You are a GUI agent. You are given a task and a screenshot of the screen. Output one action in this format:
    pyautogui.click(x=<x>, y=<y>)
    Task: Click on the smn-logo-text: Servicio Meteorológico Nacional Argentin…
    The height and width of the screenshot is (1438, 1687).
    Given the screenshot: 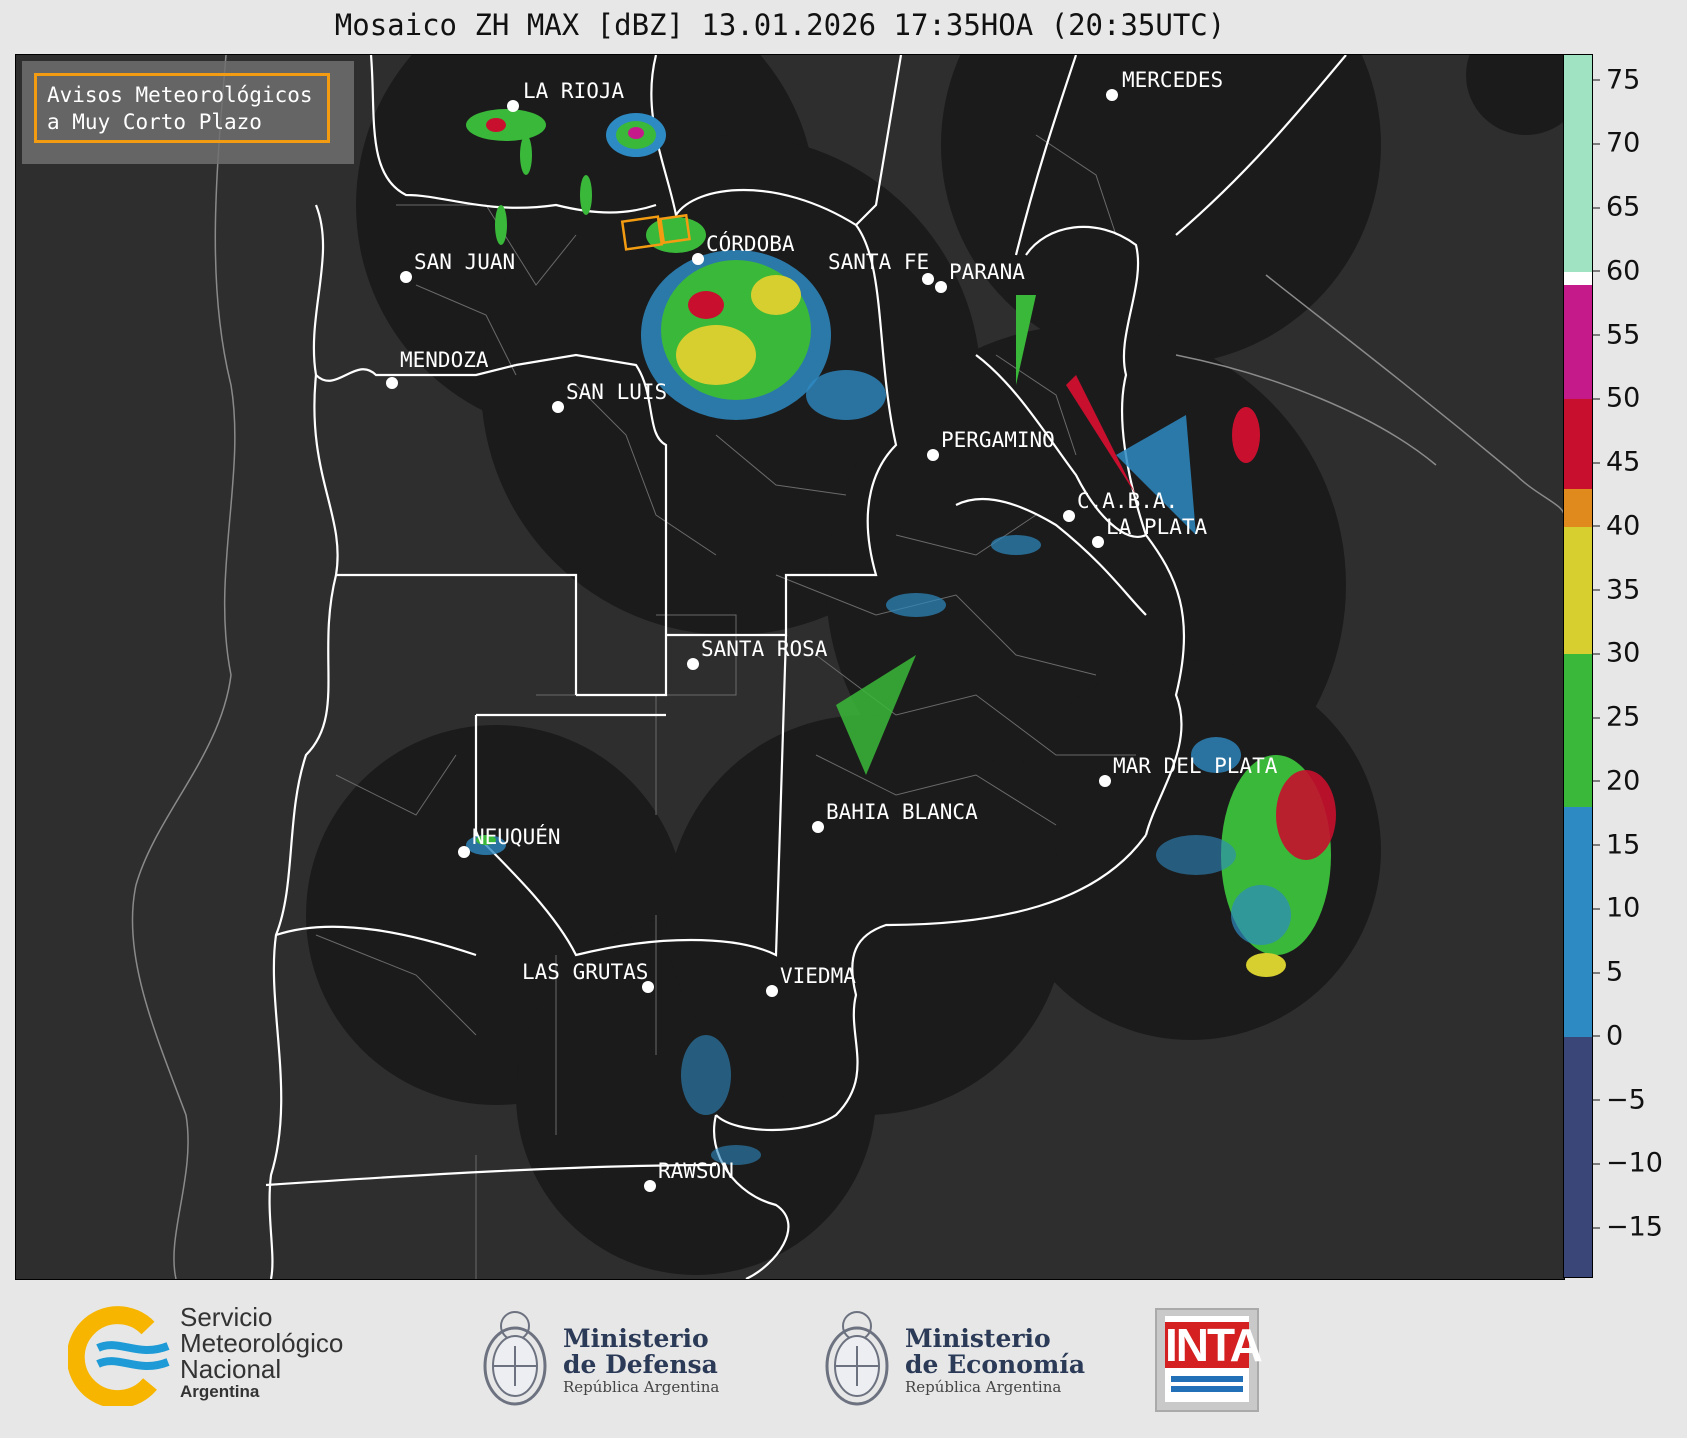 What is the action you would take?
    pyautogui.click(x=261, y=1353)
    